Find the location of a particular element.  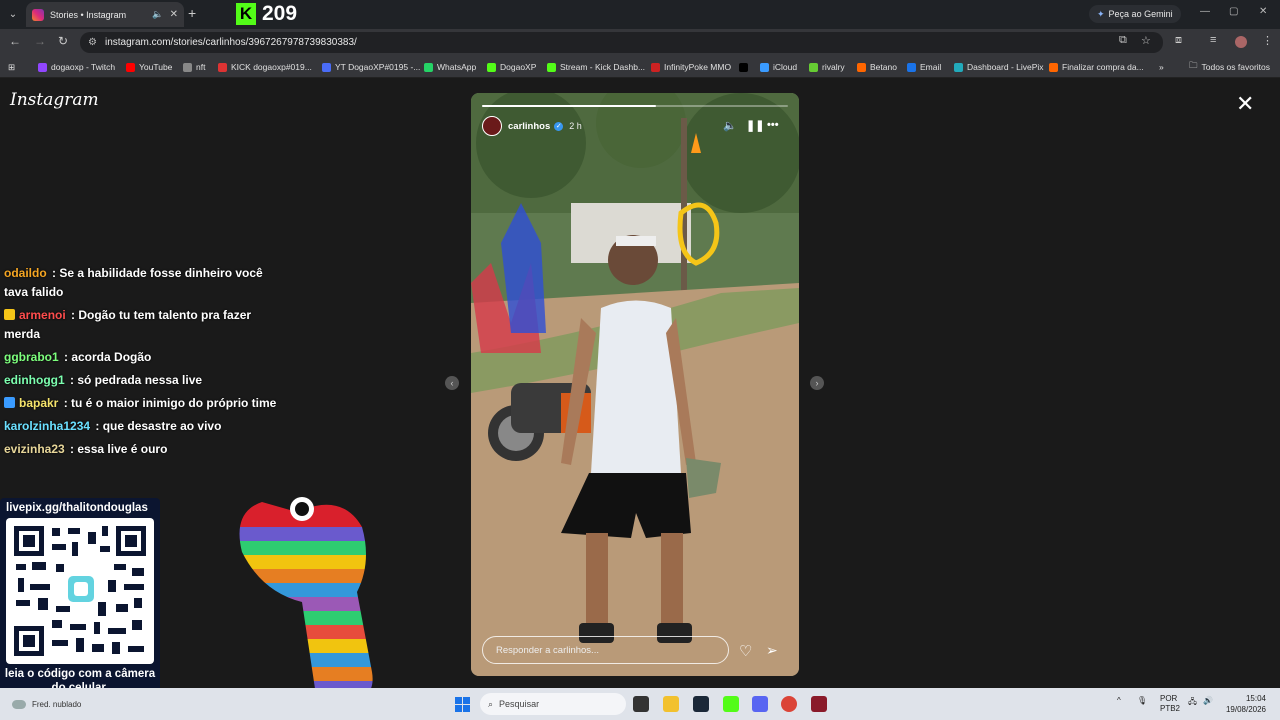

start-menu-icon is located at coordinates (462, 704).